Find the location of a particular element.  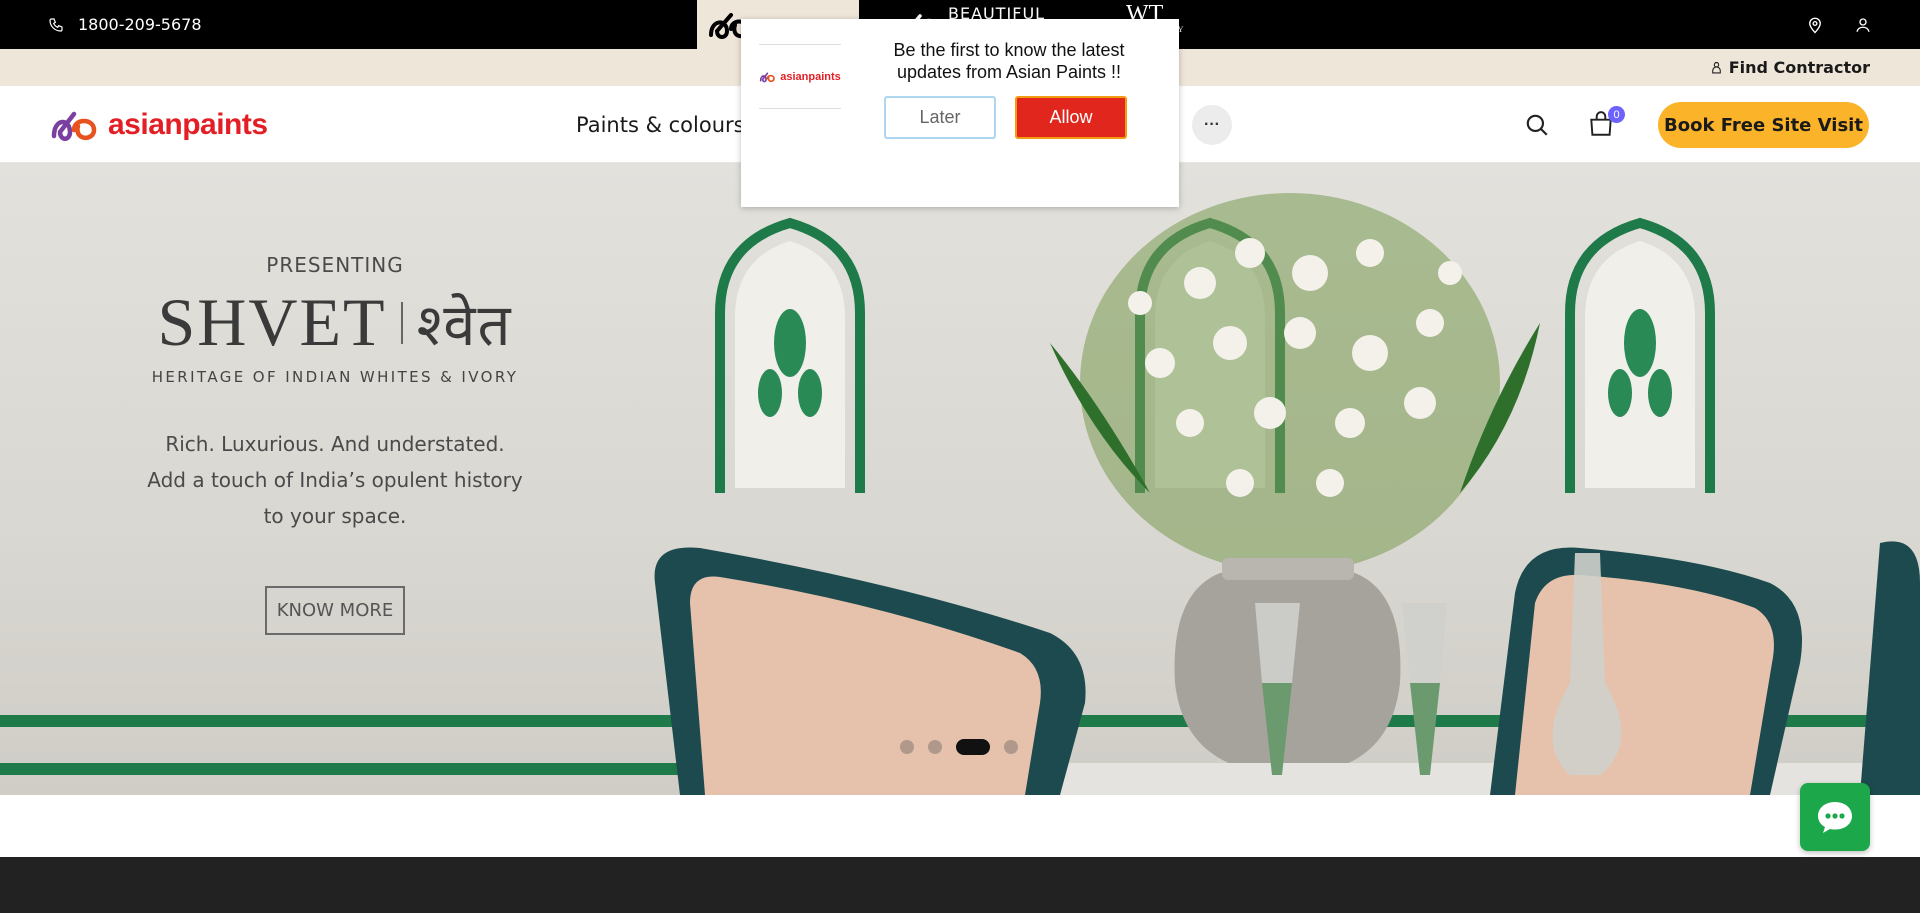

tagline-line-1: Rich. Luxurious. And understated. is located at coordinates (335, 444).